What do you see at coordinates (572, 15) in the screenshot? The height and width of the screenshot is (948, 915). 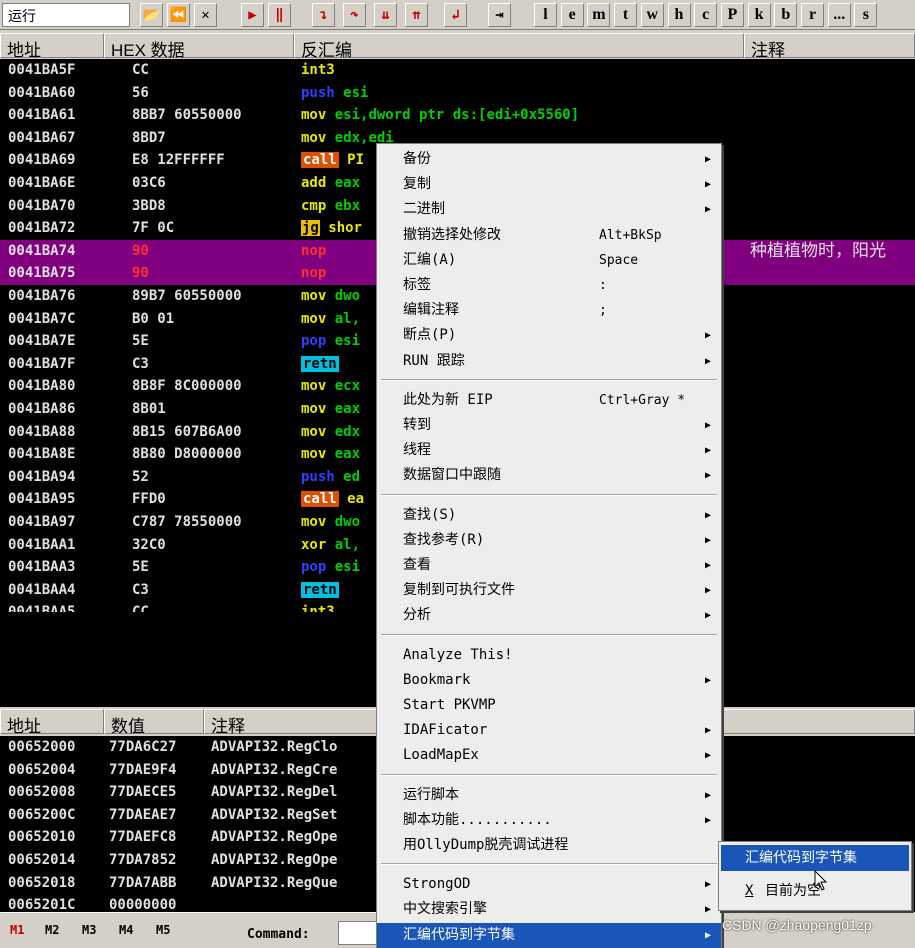 I see `toolbar-window-button: e` at bounding box center [572, 15].